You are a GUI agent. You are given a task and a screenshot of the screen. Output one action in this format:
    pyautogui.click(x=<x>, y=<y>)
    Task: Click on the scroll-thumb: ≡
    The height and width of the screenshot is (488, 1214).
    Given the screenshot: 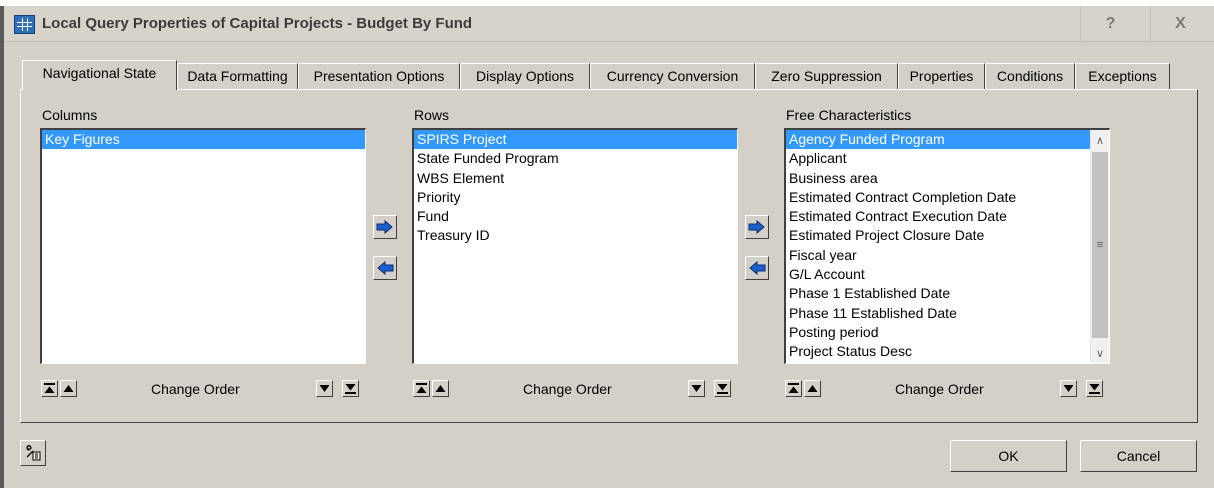 What is the action you would take?
    pyautogui.click(x=1100, y=245)
    